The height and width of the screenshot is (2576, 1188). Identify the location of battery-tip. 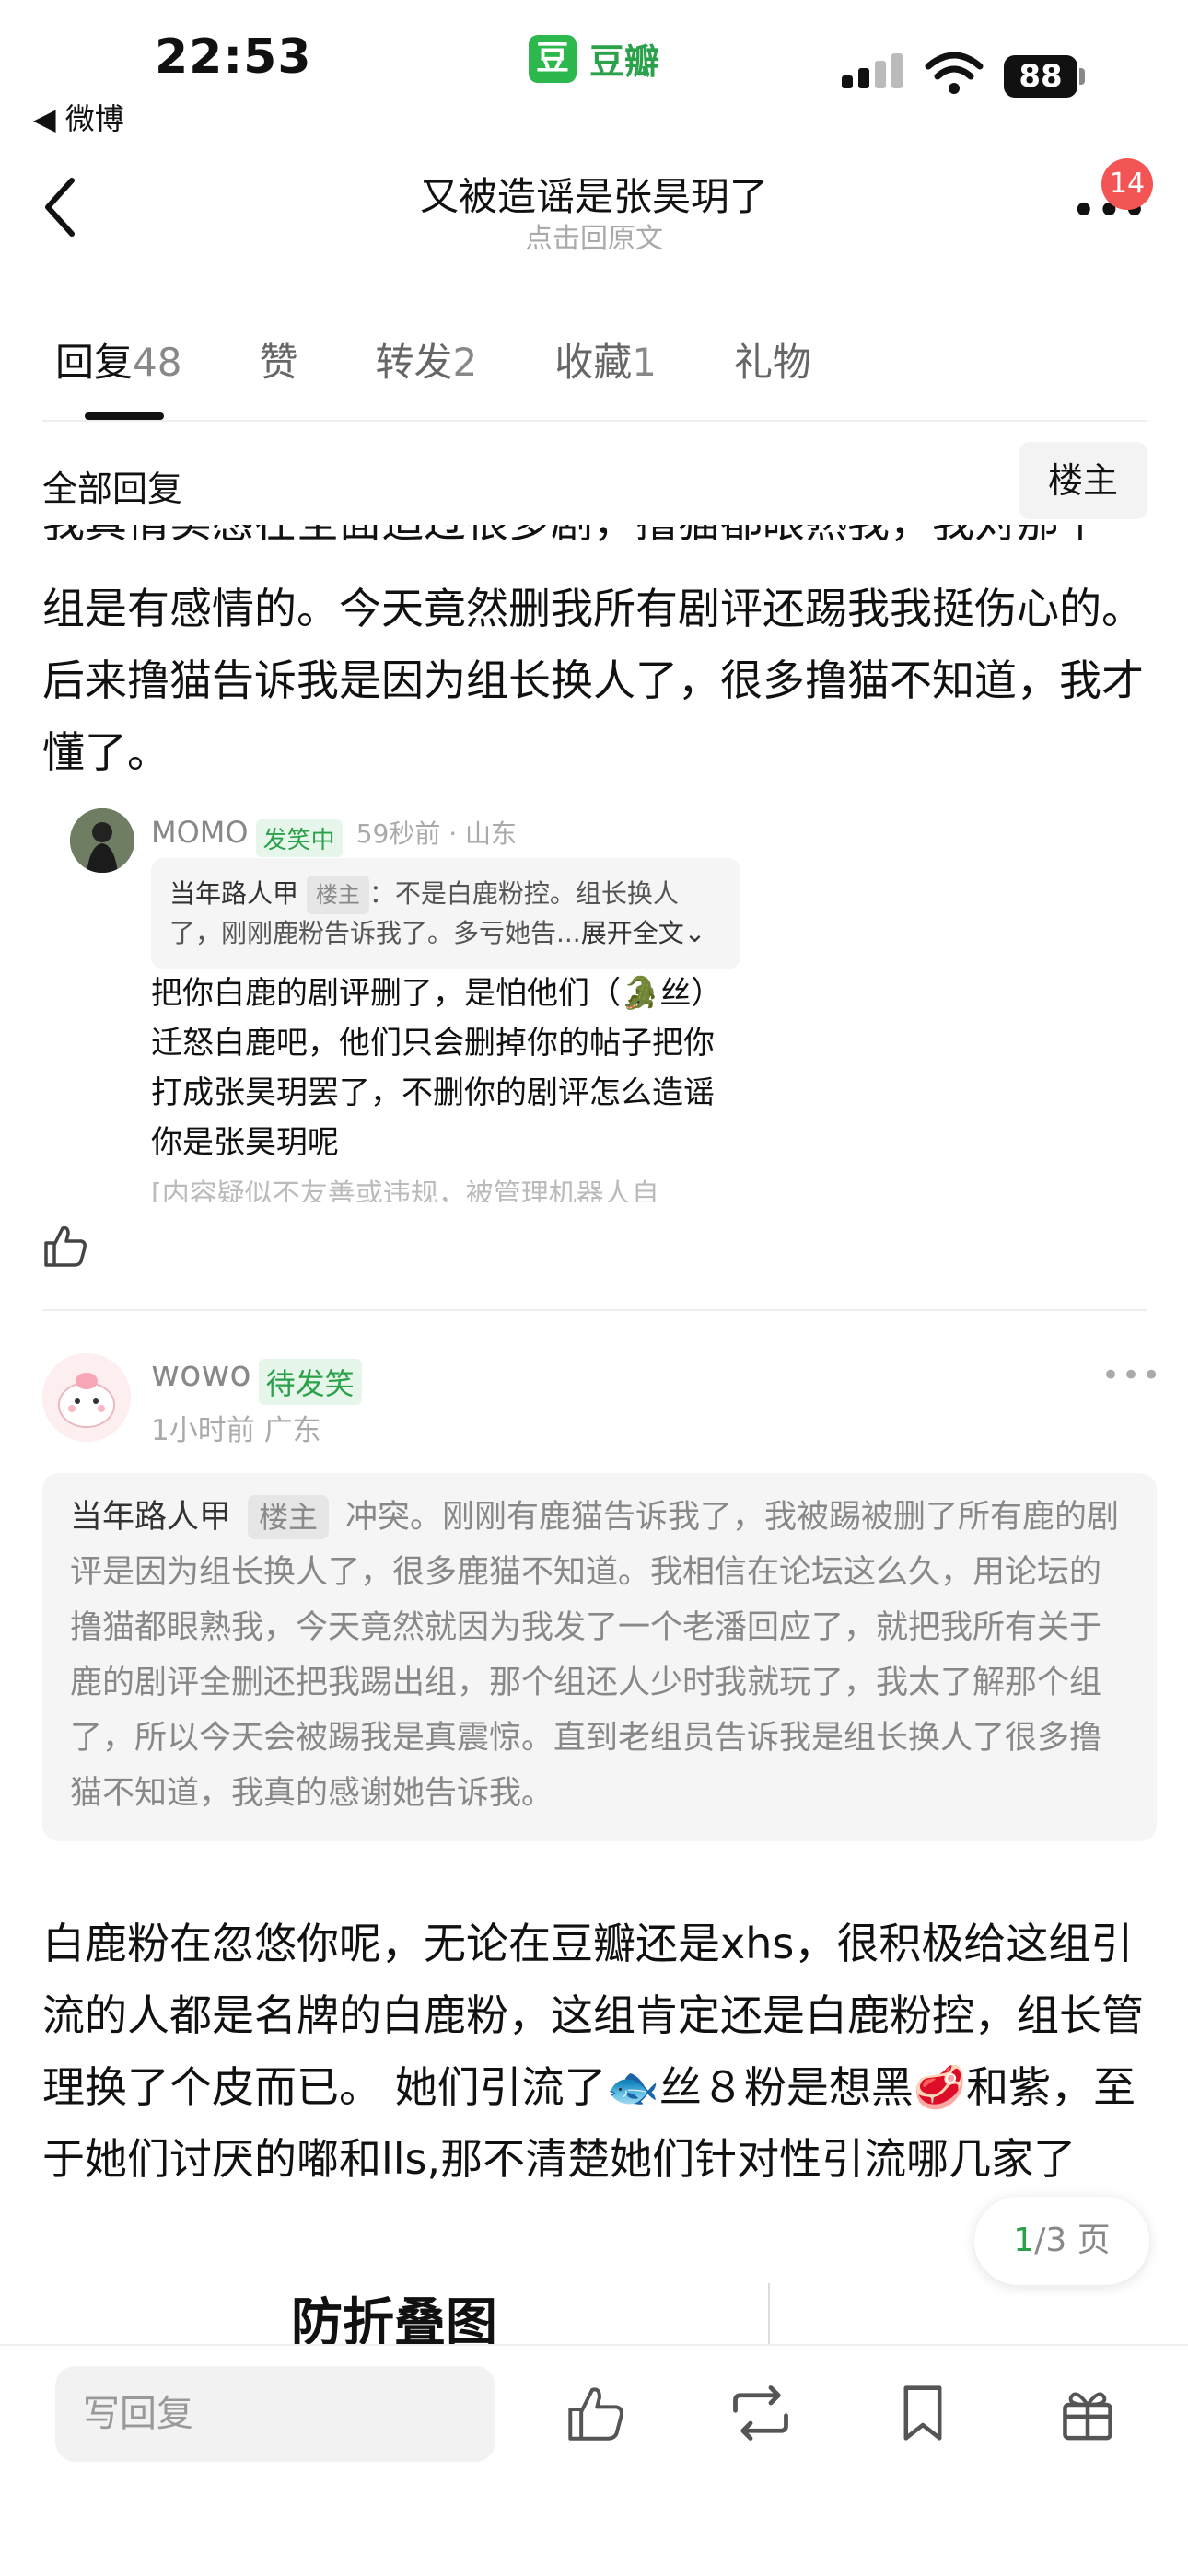
(1082, 76).